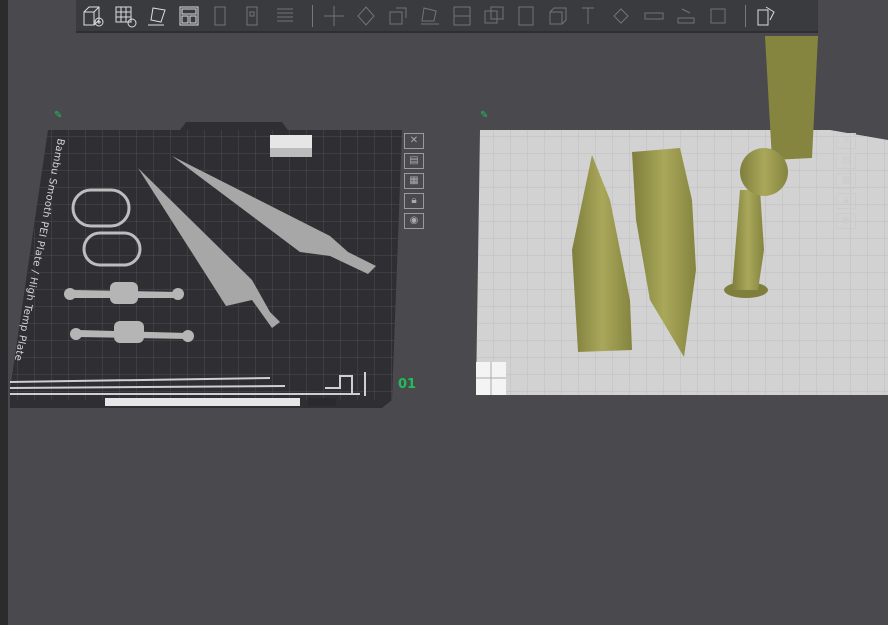 The width and height of the screenshot is (888, 625). I want to click on plate-number: 01, so click(407, 384).